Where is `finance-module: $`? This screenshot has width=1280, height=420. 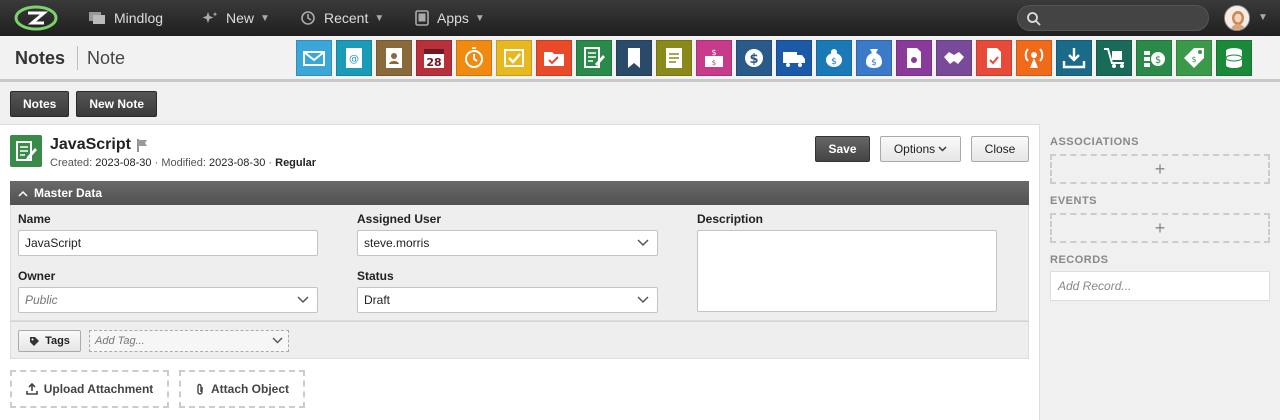 finance-module: $ is located at coordinates (754, 58).